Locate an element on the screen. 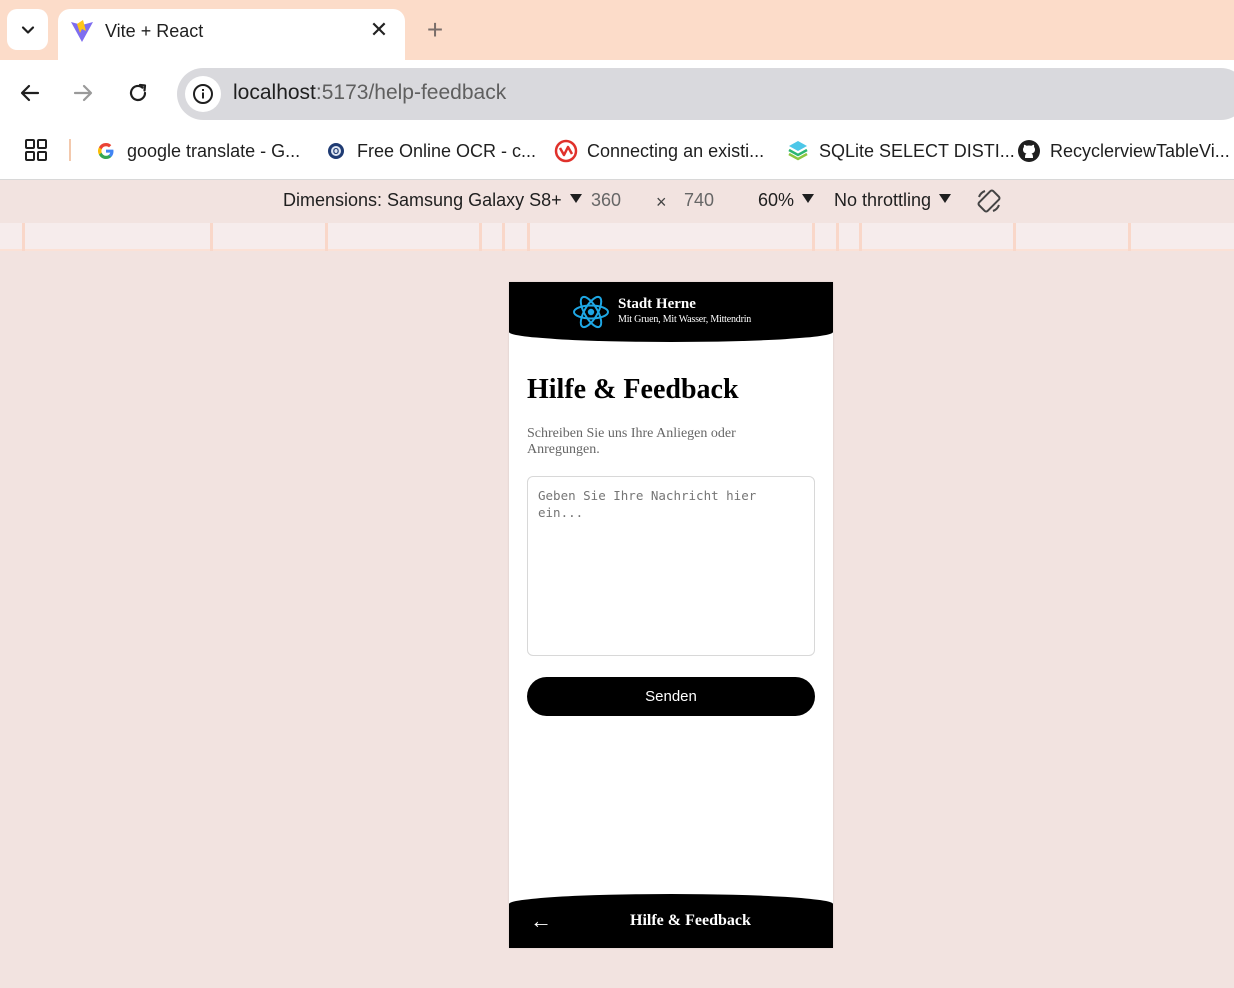  message-textarea is located at coordinates (671, 566).